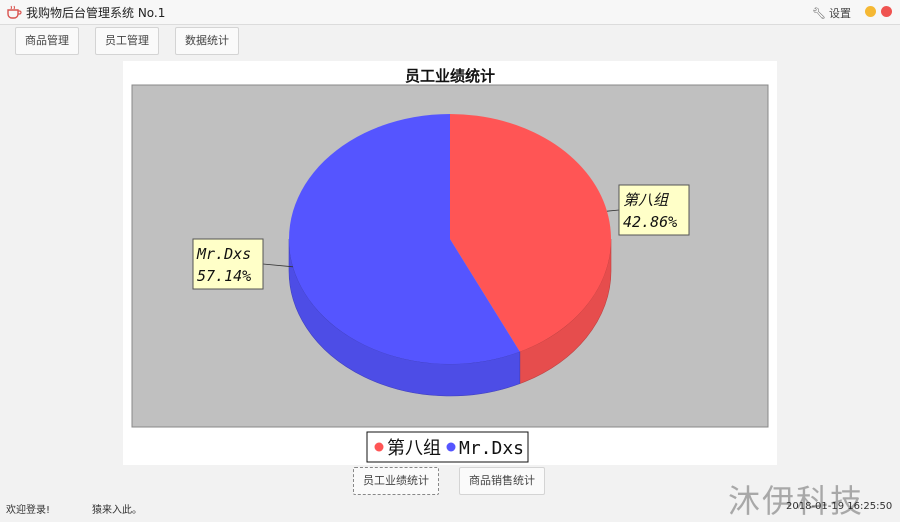 The width and height of the screenshot is (900, 522). I want to click on callout-name-1: Mr.Dxs, so click(223, 254).